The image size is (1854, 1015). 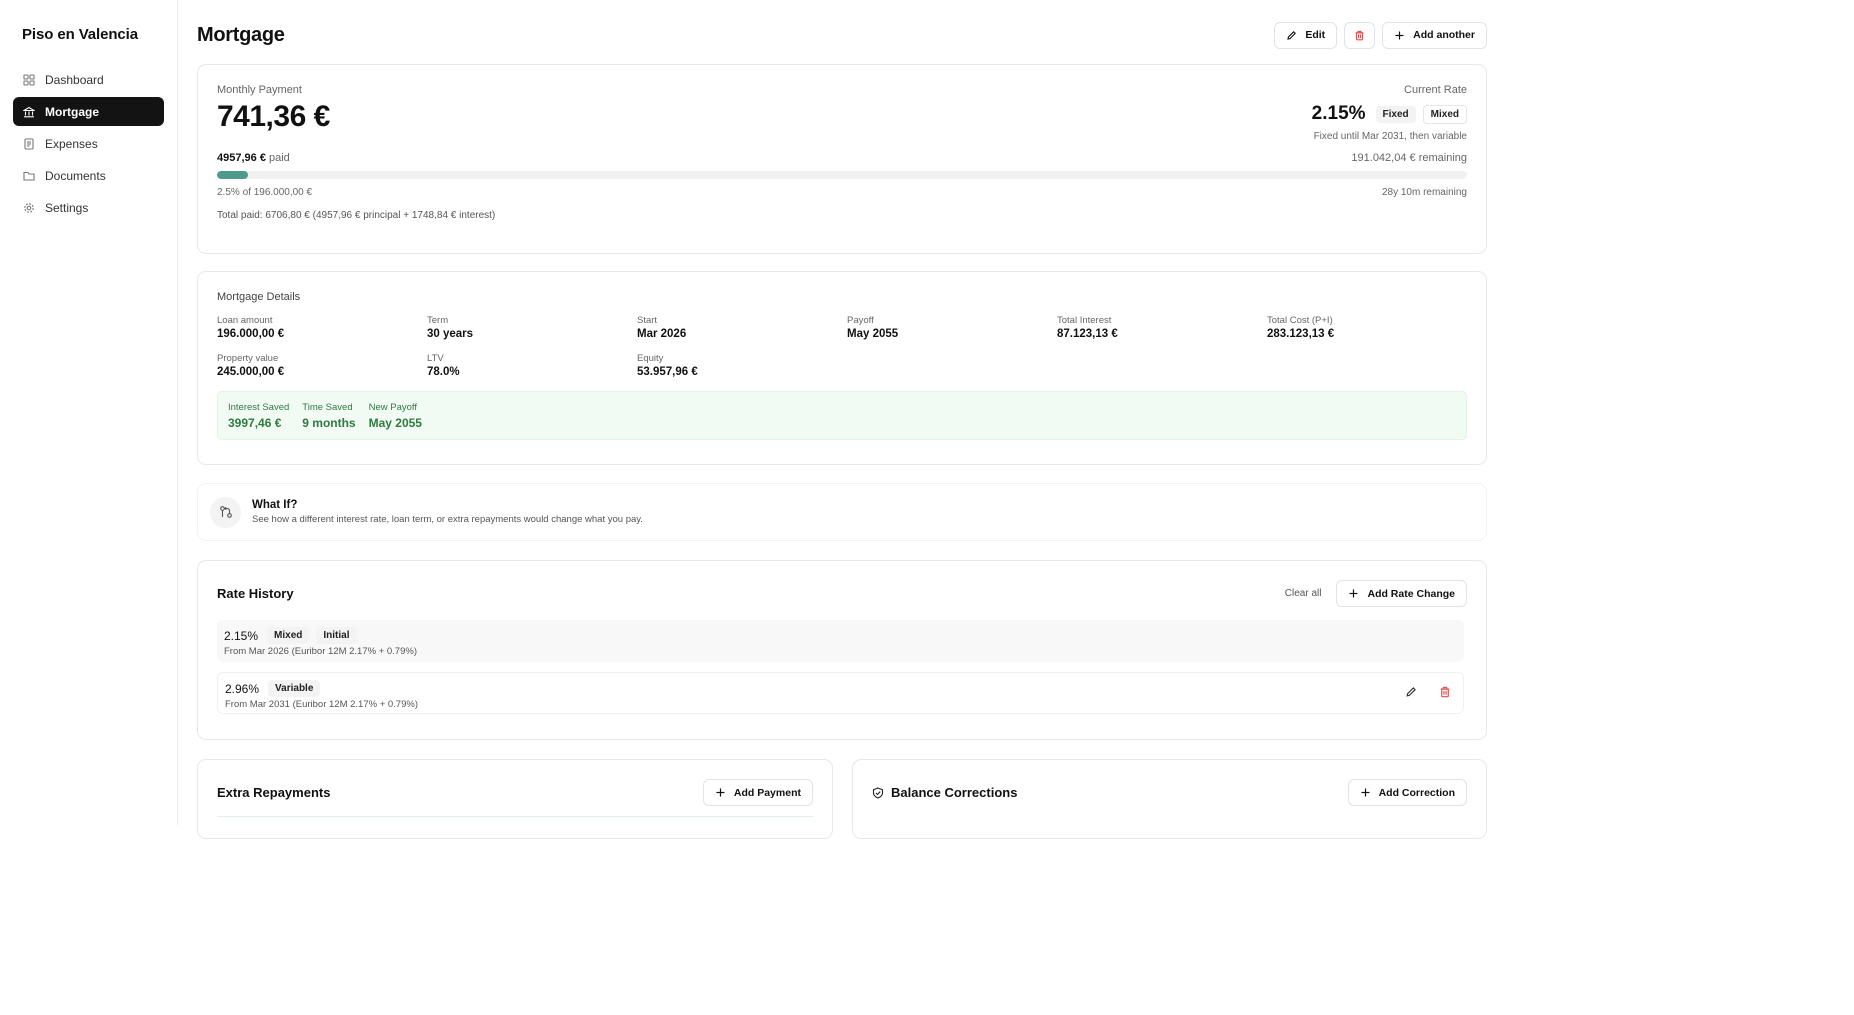 What do you see at coordinates (29, 208) in the screenshot?
I see `gear-icon` at bounding box center [29, 208].